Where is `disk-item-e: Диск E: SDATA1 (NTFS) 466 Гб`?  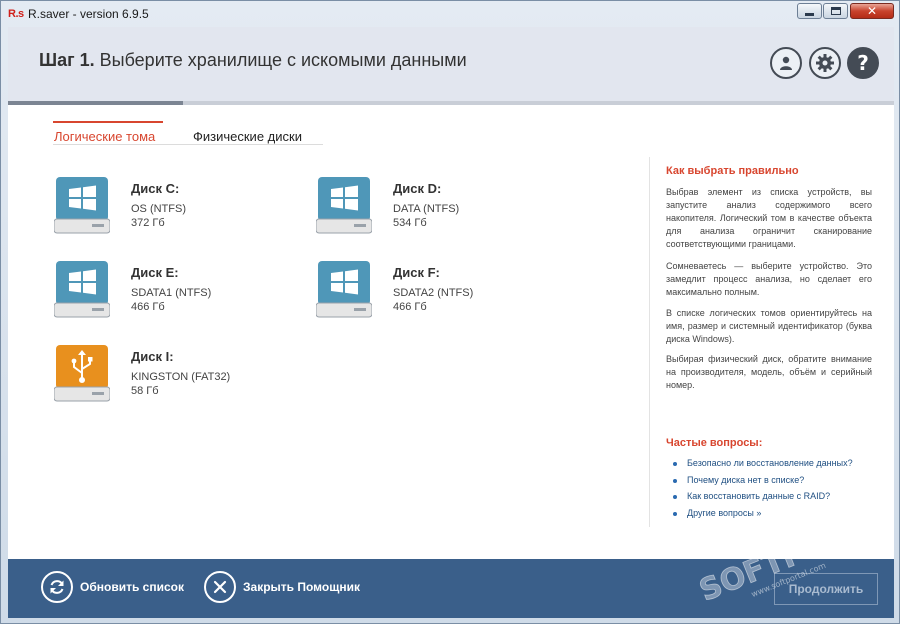
disk-item-e: Диск E: SDATA1 (NTFS) 466 Гб is located at coordinates (179, 293).